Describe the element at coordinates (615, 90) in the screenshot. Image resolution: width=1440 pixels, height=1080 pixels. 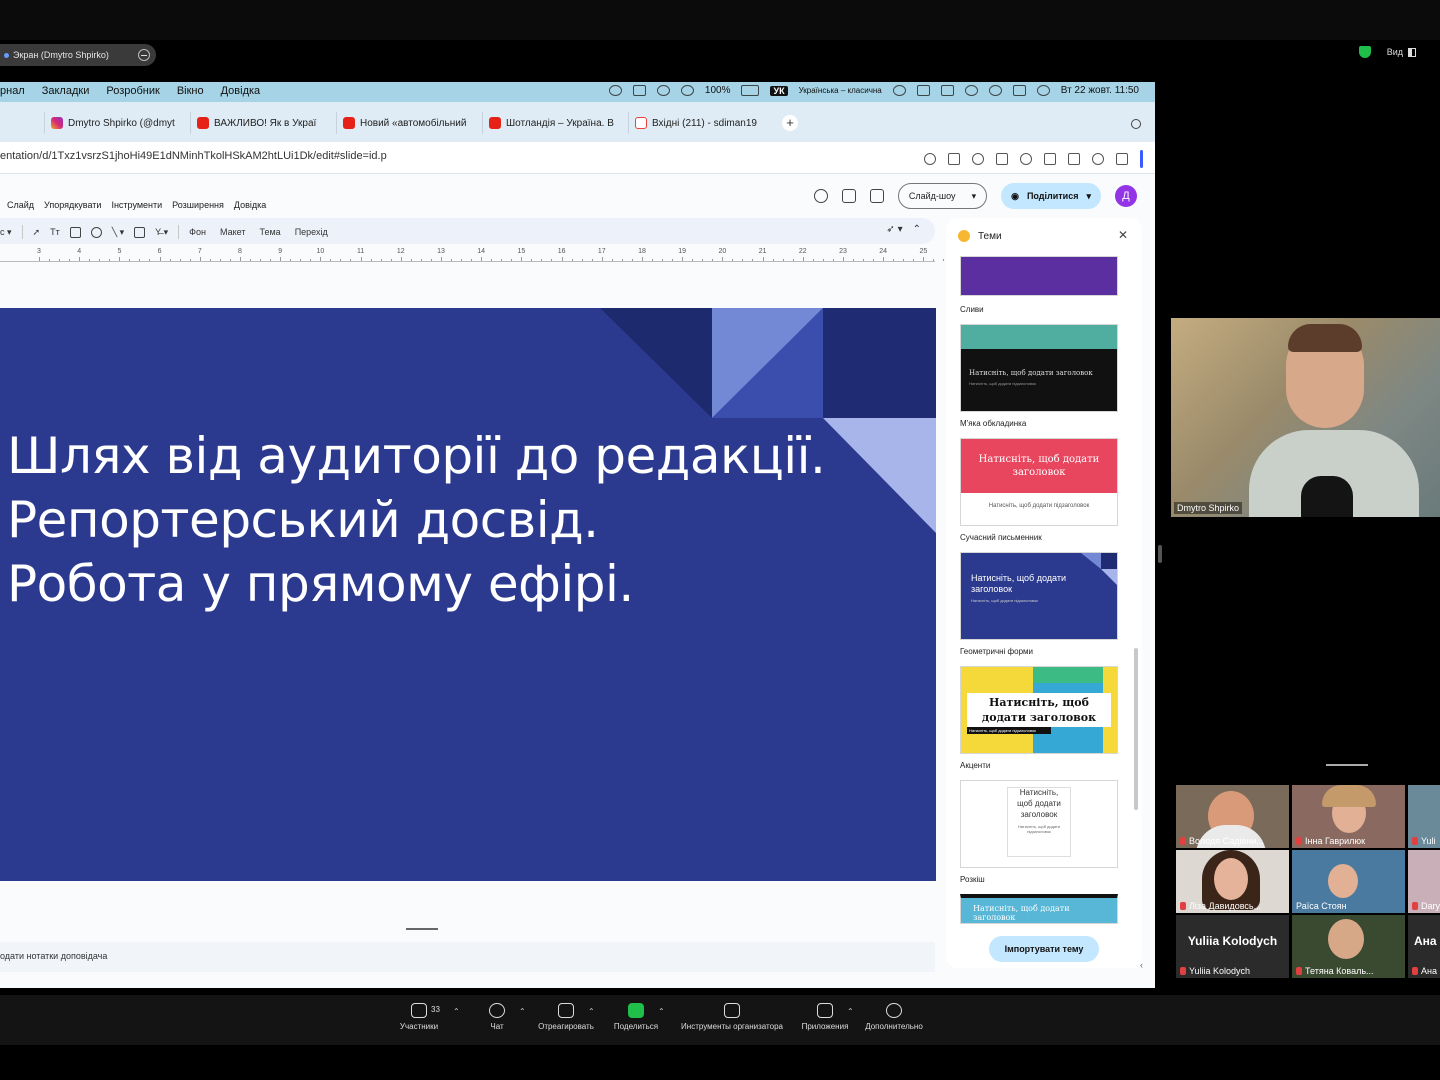
I see `accessibility-icon` at that location.